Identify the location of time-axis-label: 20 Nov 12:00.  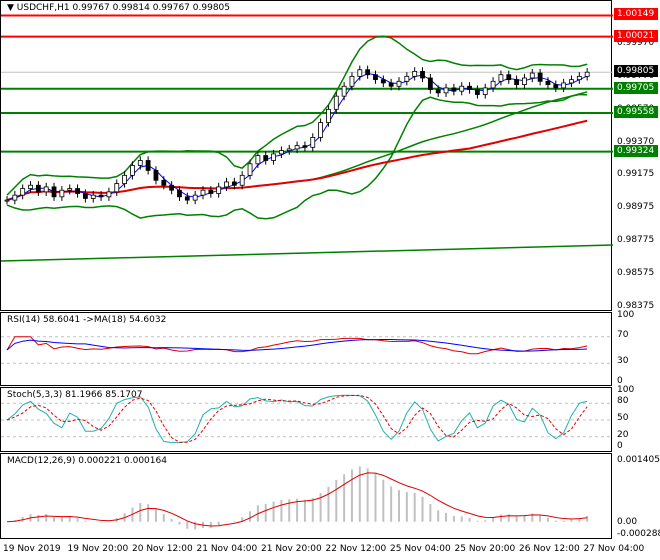
(162, 549).